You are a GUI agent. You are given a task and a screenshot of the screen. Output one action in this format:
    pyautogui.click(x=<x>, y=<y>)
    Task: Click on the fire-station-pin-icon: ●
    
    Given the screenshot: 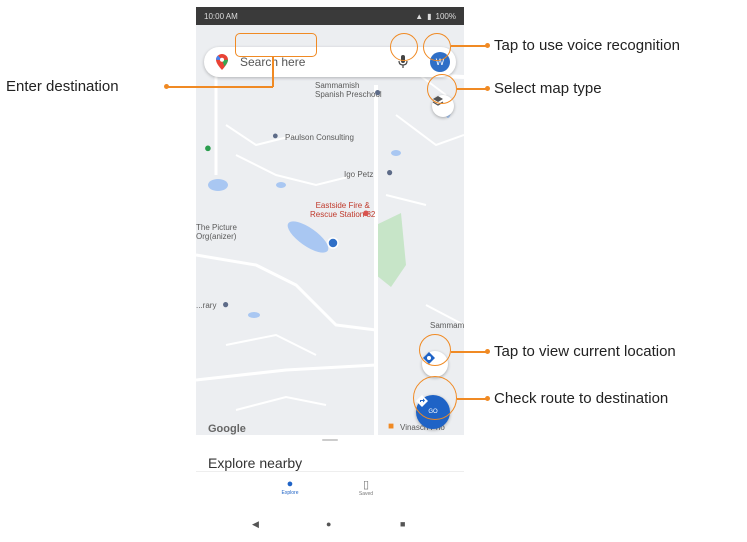 What is the action you would take?
    pyautogui.click(x=366, y=212)
    